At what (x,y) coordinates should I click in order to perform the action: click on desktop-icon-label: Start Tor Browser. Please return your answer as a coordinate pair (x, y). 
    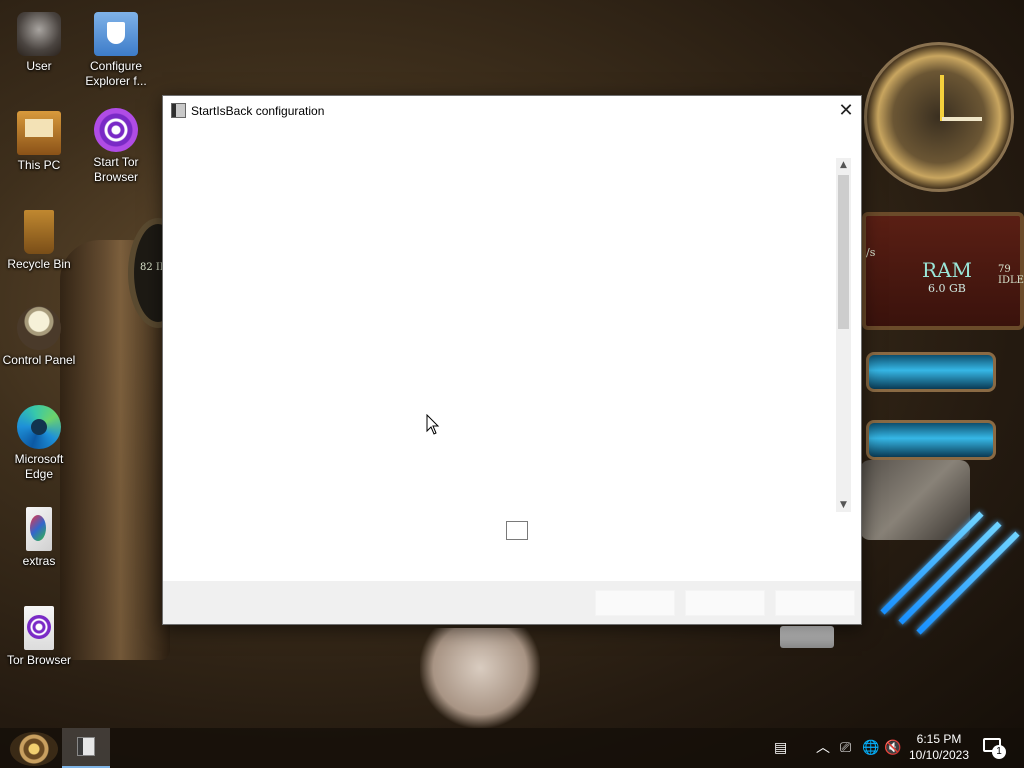
    Looking at the image, I should click on (116, 169).